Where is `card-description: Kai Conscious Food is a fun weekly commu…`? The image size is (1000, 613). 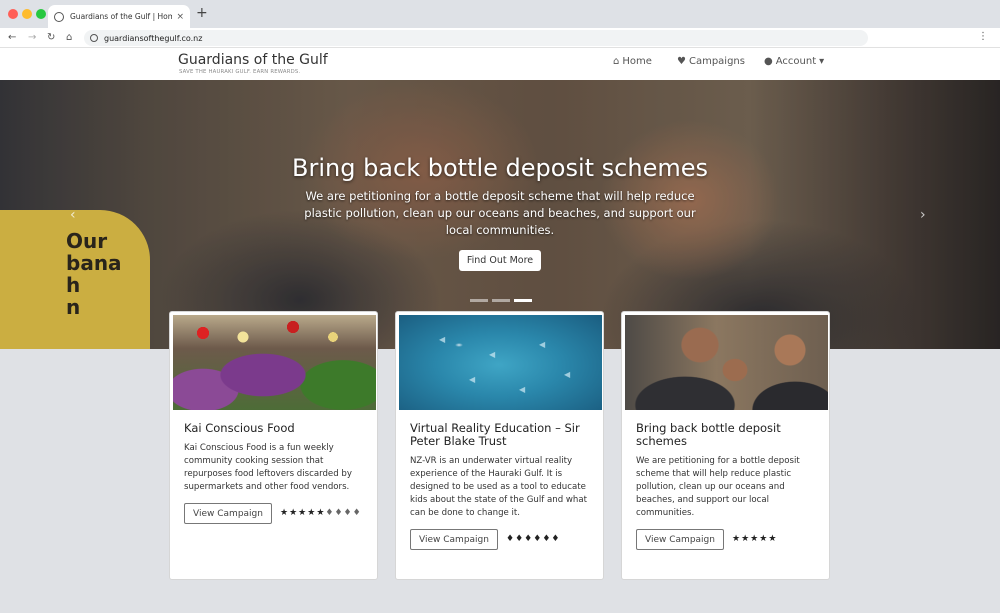
card-description: Kai Conscious Food is a fun weekly commu… is located at coordinates (268, 467).